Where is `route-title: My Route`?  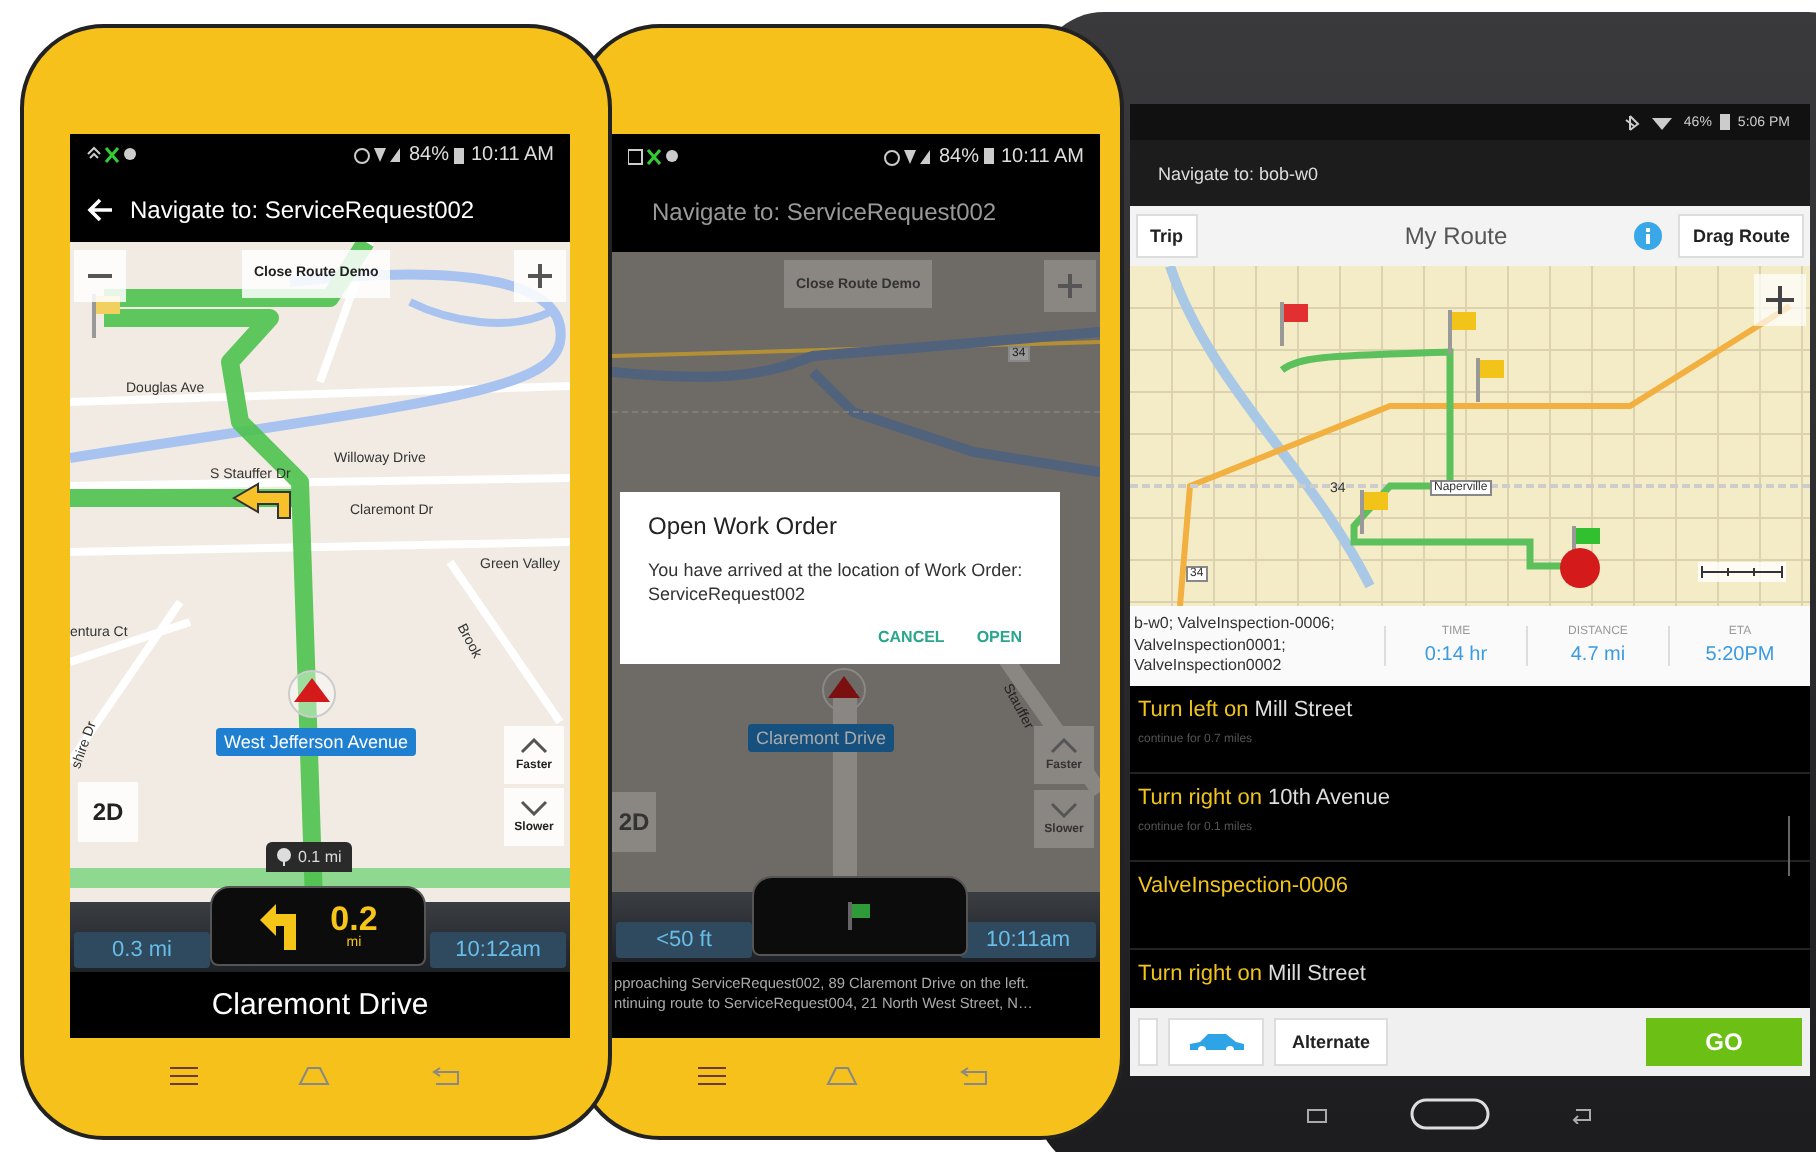 route-title: My Route is located at coordinates (1456, 236).